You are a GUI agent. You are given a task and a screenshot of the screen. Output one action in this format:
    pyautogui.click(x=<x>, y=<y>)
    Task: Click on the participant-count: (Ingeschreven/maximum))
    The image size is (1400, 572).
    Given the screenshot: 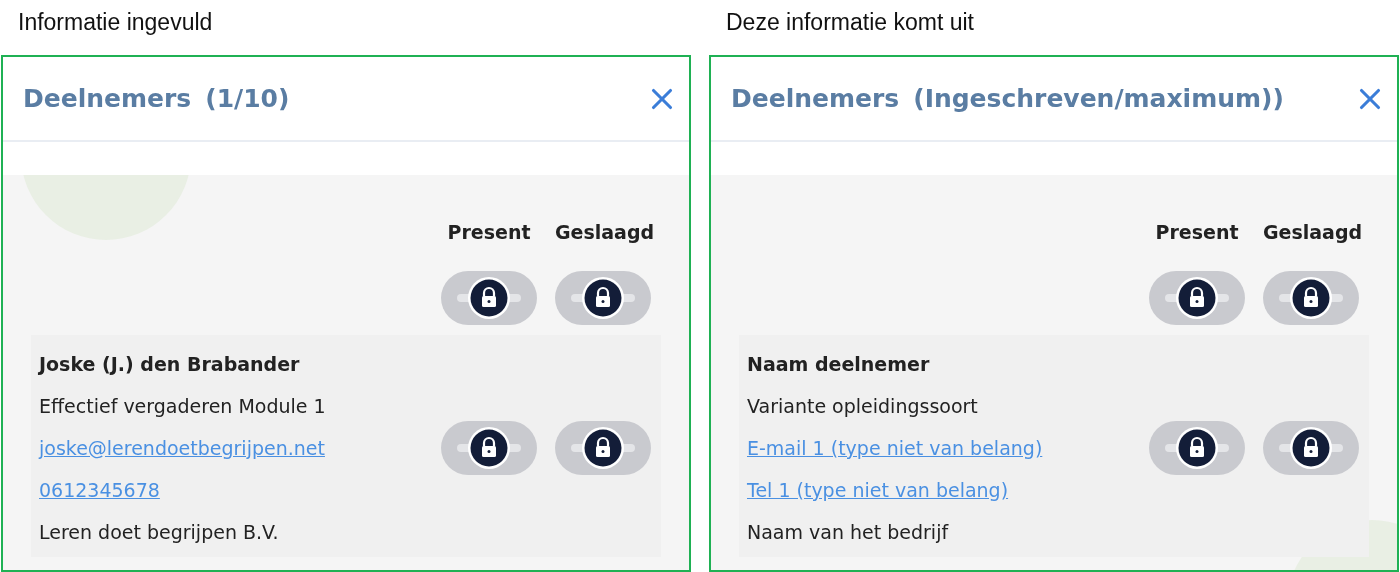 What is the action you would take?
    pyautogui.click(x=1098, y=98)
    